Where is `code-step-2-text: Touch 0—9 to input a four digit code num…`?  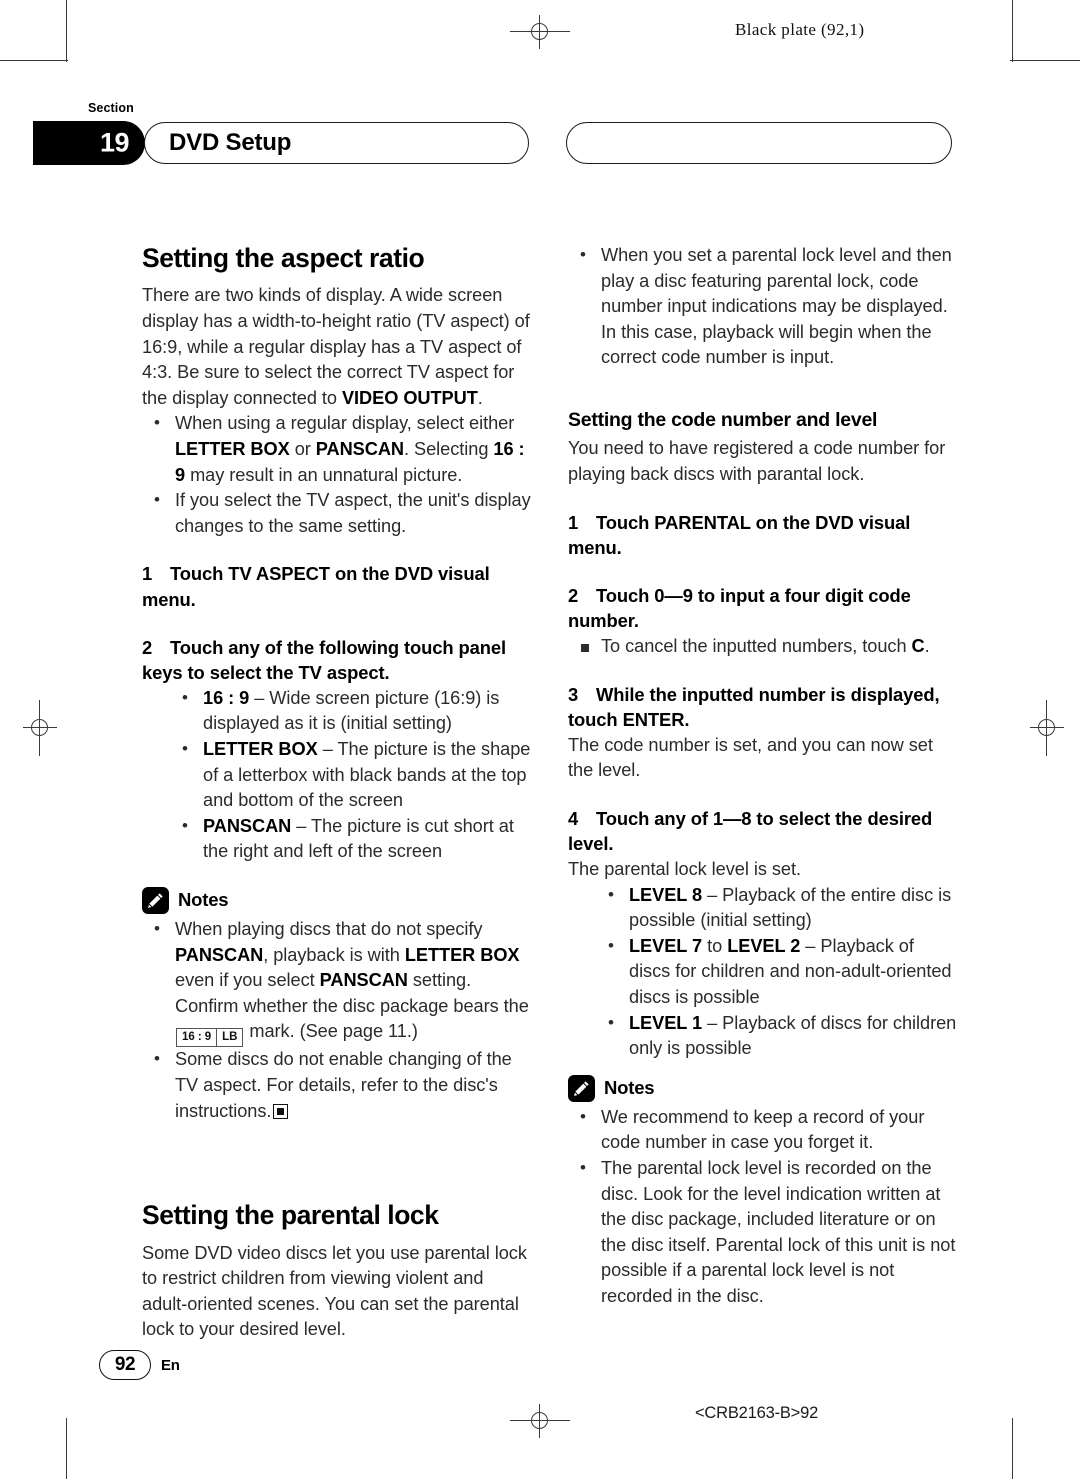
code-step-2-text: Touch 0—9 to input a four digit code num… is located at coordinates (739, 608).